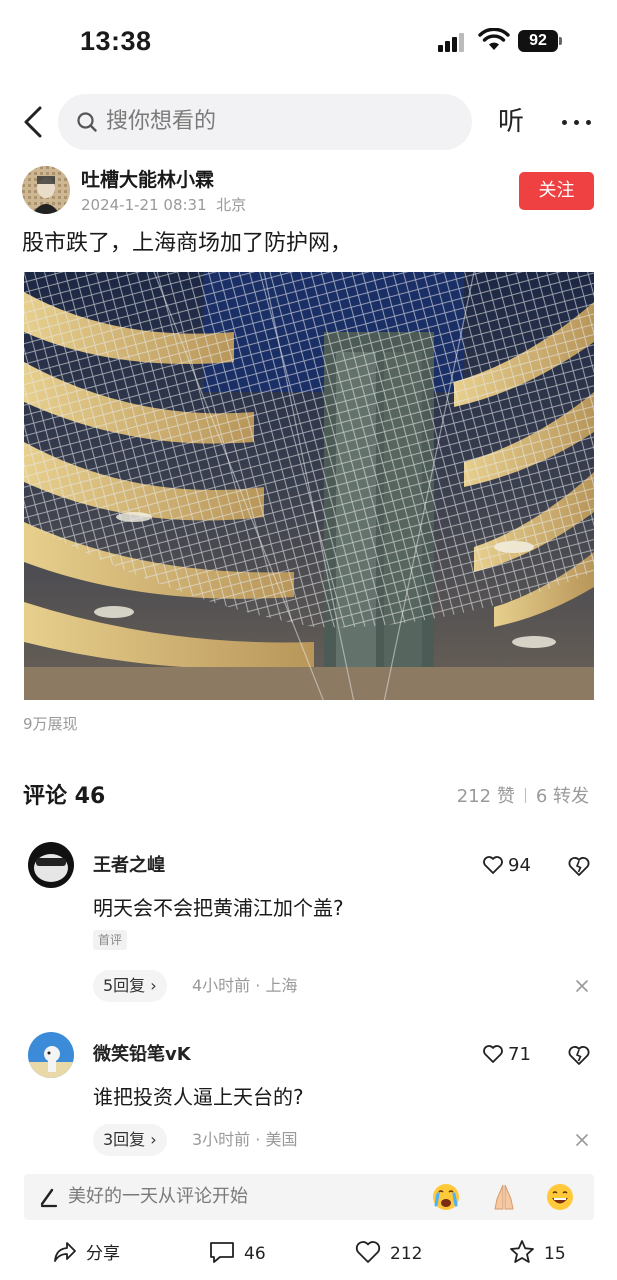  I want to click on author-name: 吐槽大能林小霖, so click(147, 180).